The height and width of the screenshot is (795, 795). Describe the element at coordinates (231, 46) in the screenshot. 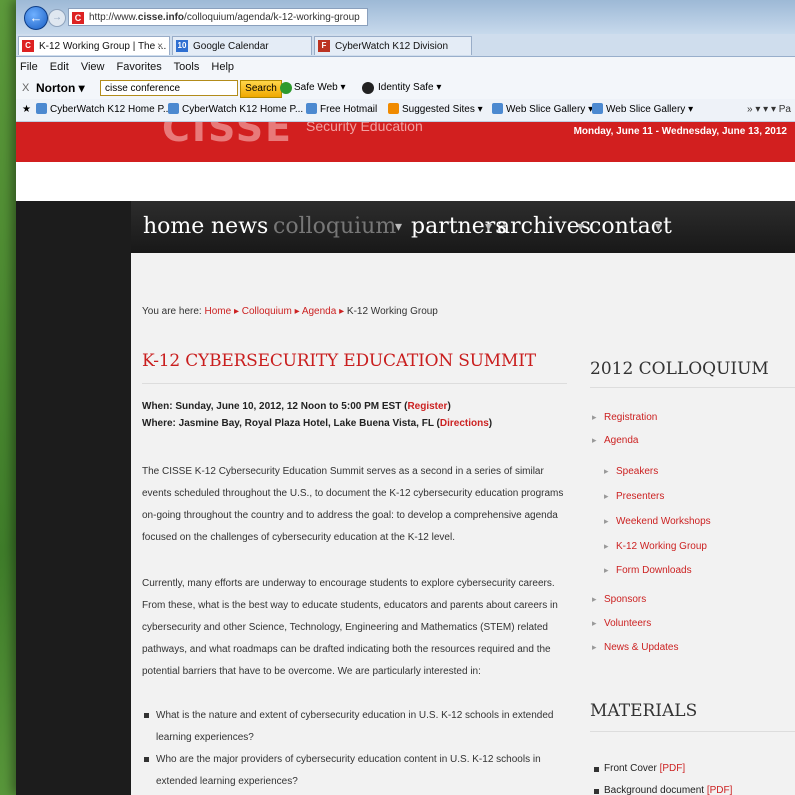

I see `tab-label: Google Calendar` at that location.